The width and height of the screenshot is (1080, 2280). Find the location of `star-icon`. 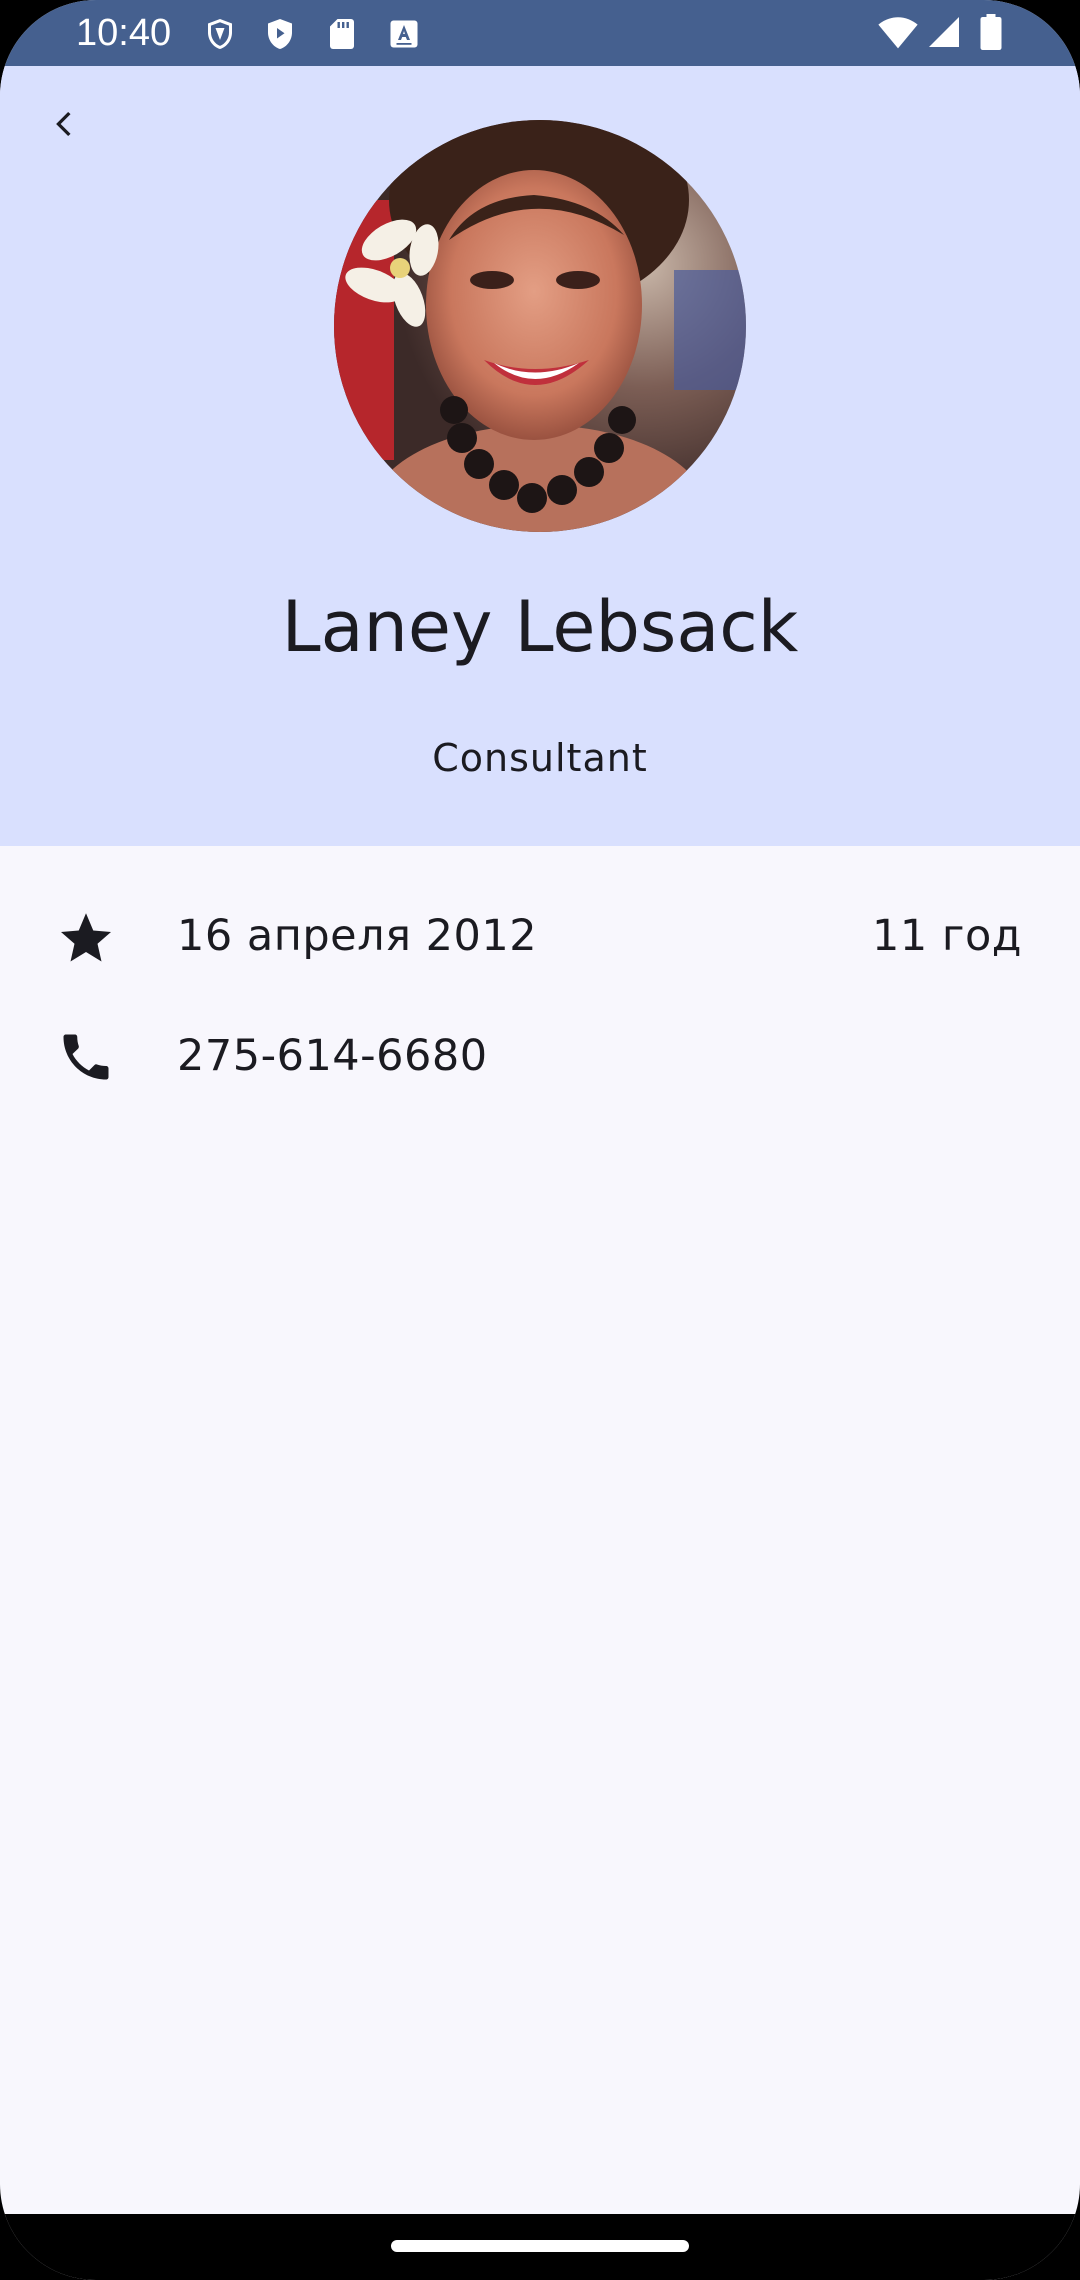

star-icon is located at coordinates (86, 937).